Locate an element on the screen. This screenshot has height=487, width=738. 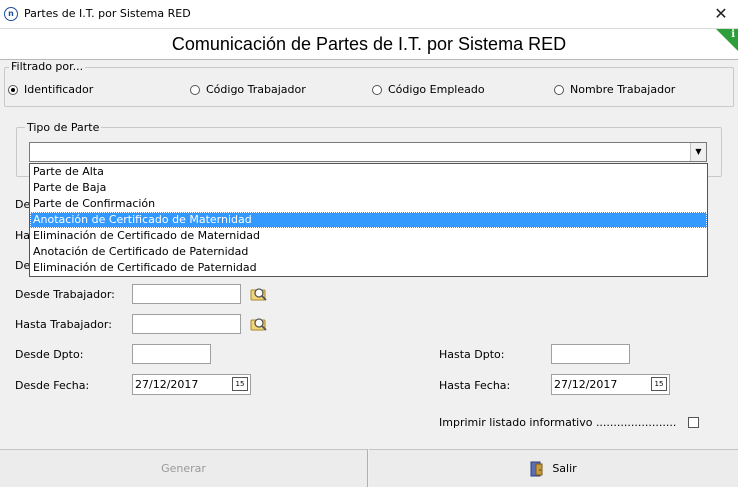
radio-label: Código Trabajador is located at coordinates (256, 89).